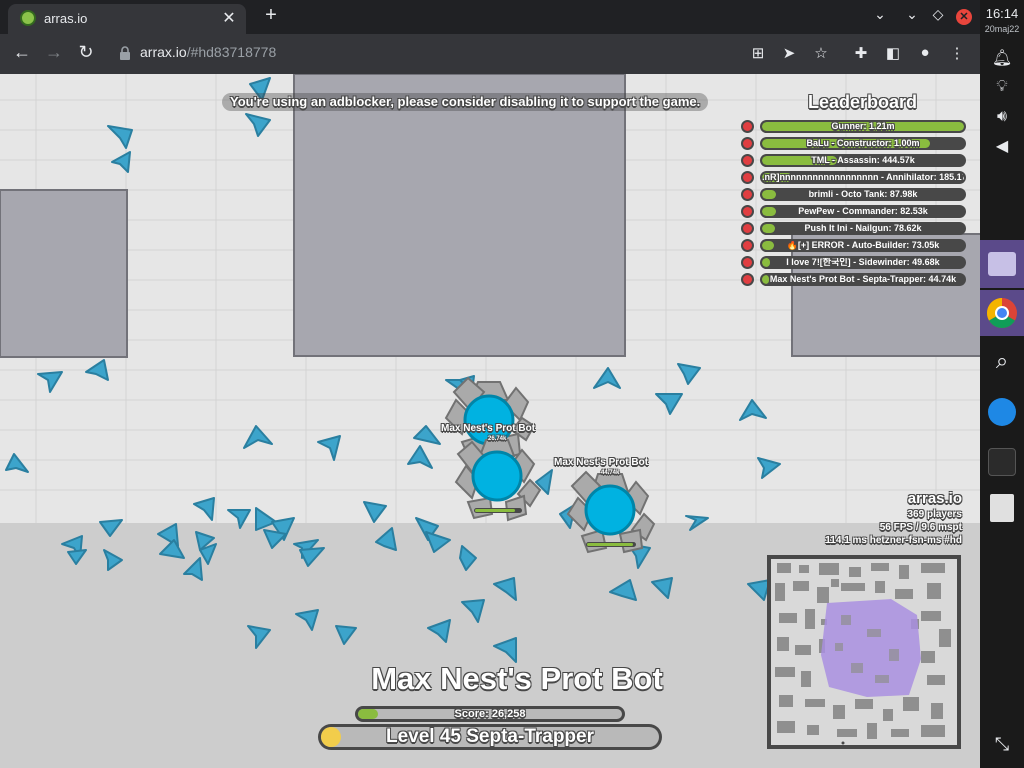 The height and width of the screenshot is (768, 1024). I want to click on leaderboard-row: BaLu - Constructor: 1.00m, so click(860, 144).